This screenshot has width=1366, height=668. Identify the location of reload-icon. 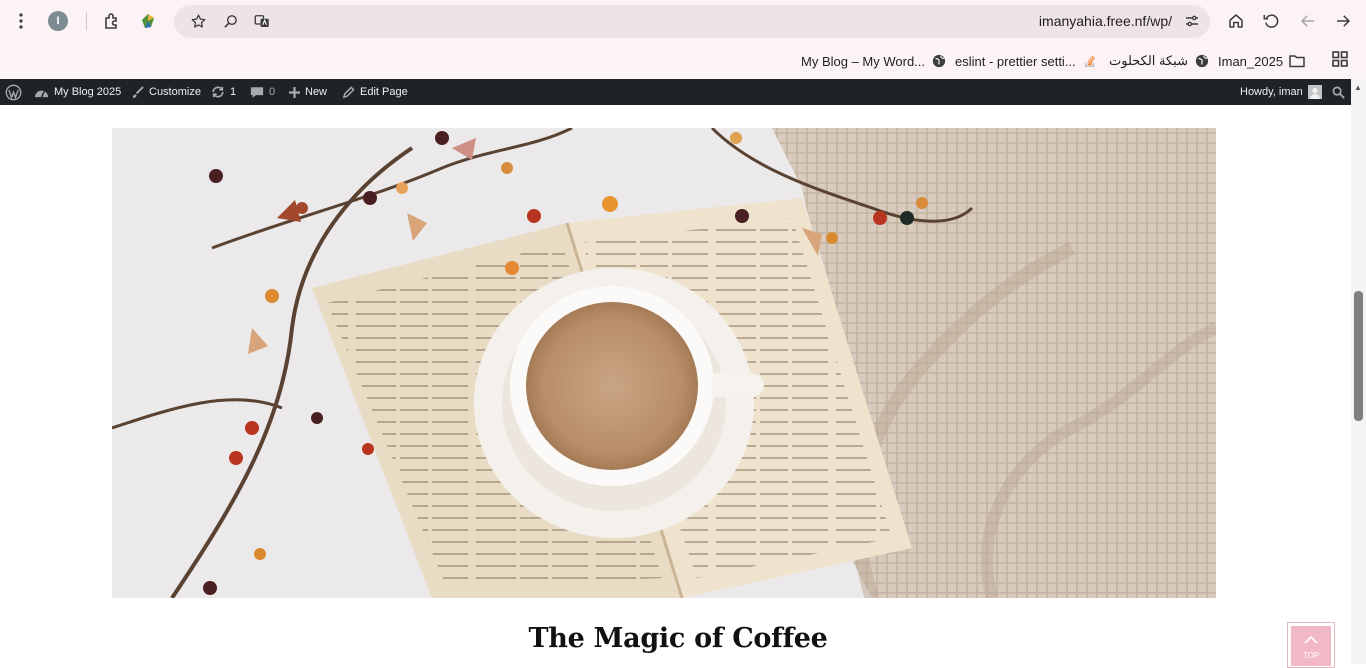
(1271, 21).